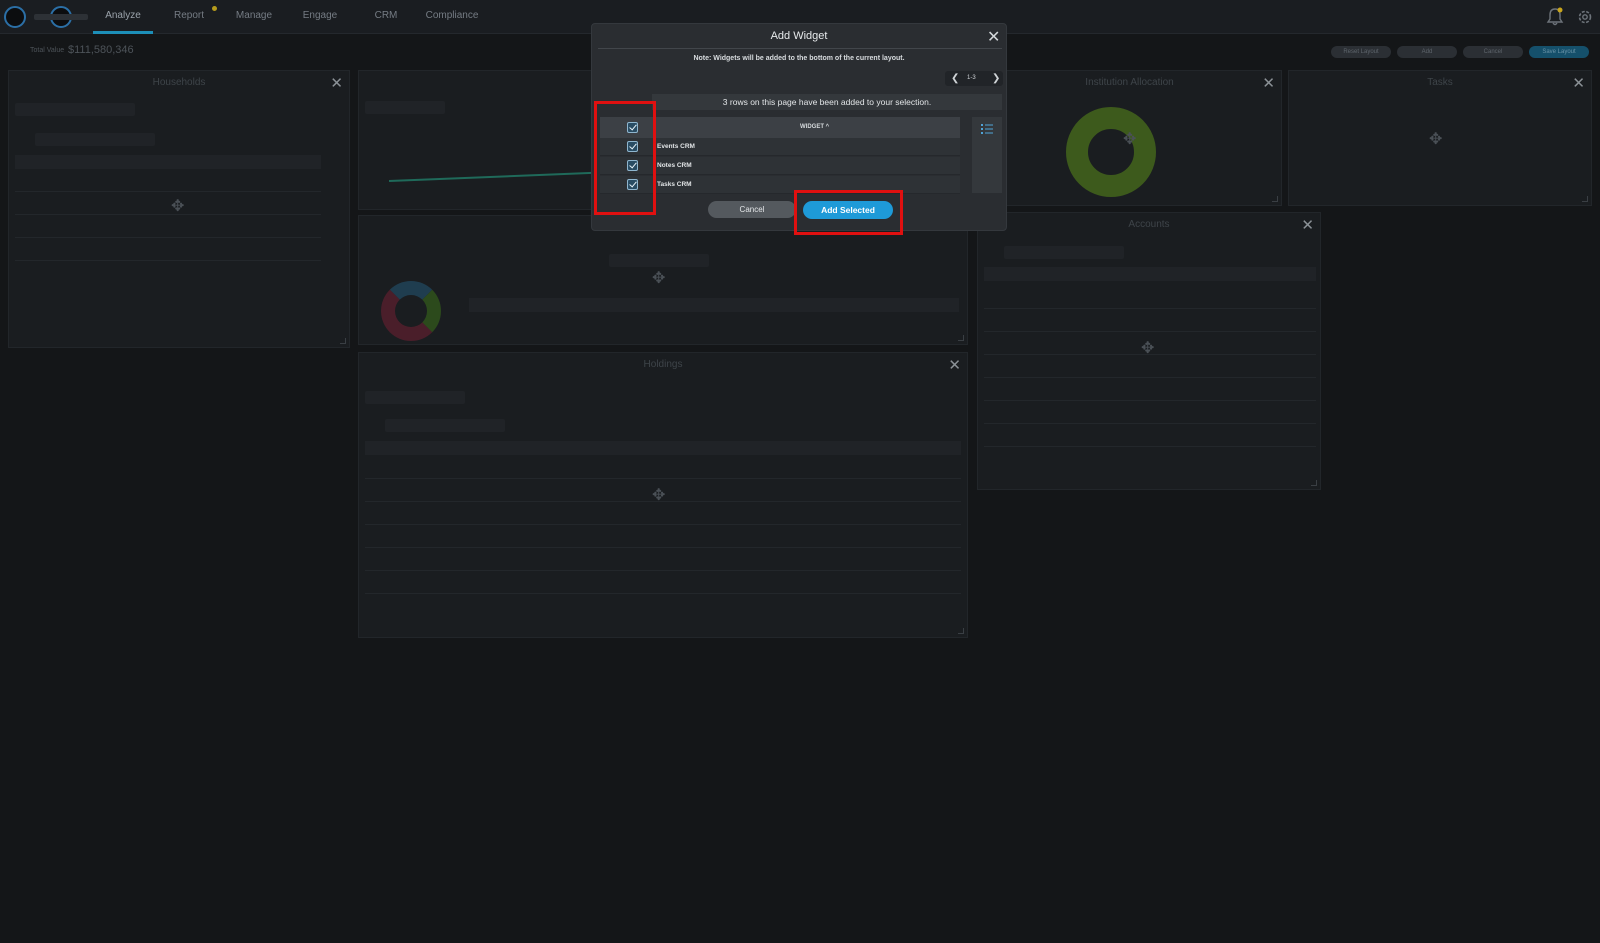 Image resolution: width=1600 pixels, height=943 pixels. I want to click on grid-side-tools, so click(987, 155).